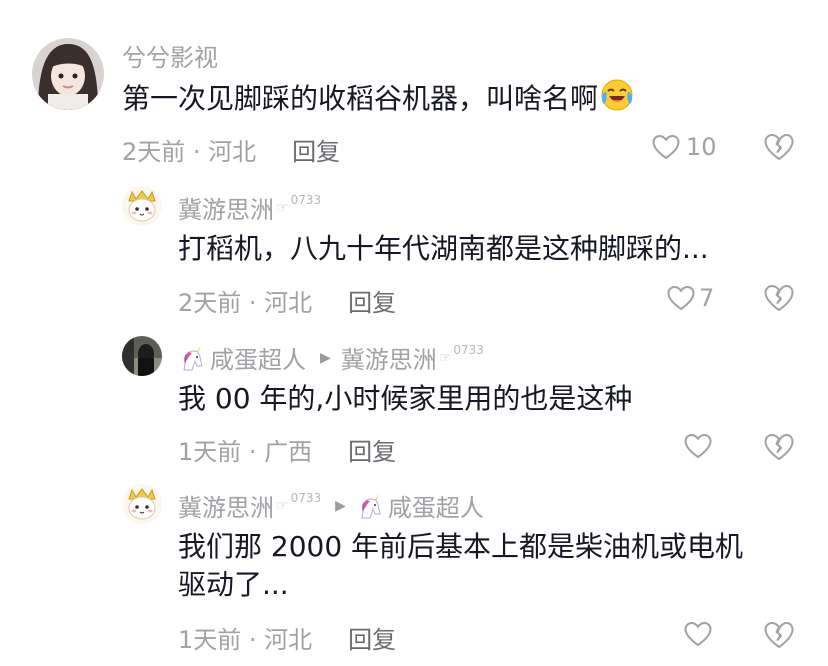  I want to click on like-button: 10, so click(684, 147).